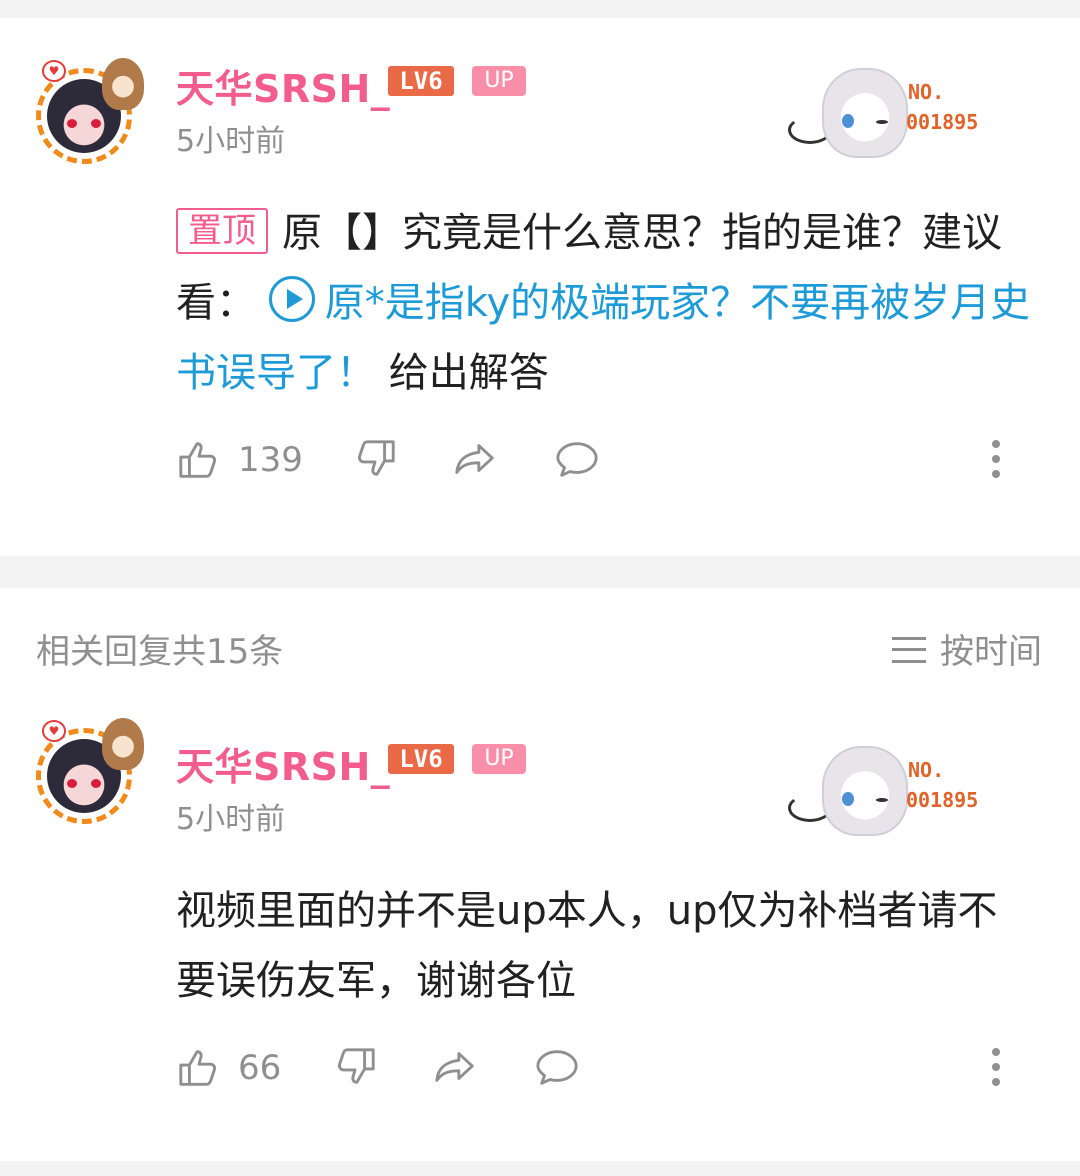 Image resolution: width=1080 pixels, height=1176 pixels. I want to click on pinned-badge: 置顶, so click(222, 231).